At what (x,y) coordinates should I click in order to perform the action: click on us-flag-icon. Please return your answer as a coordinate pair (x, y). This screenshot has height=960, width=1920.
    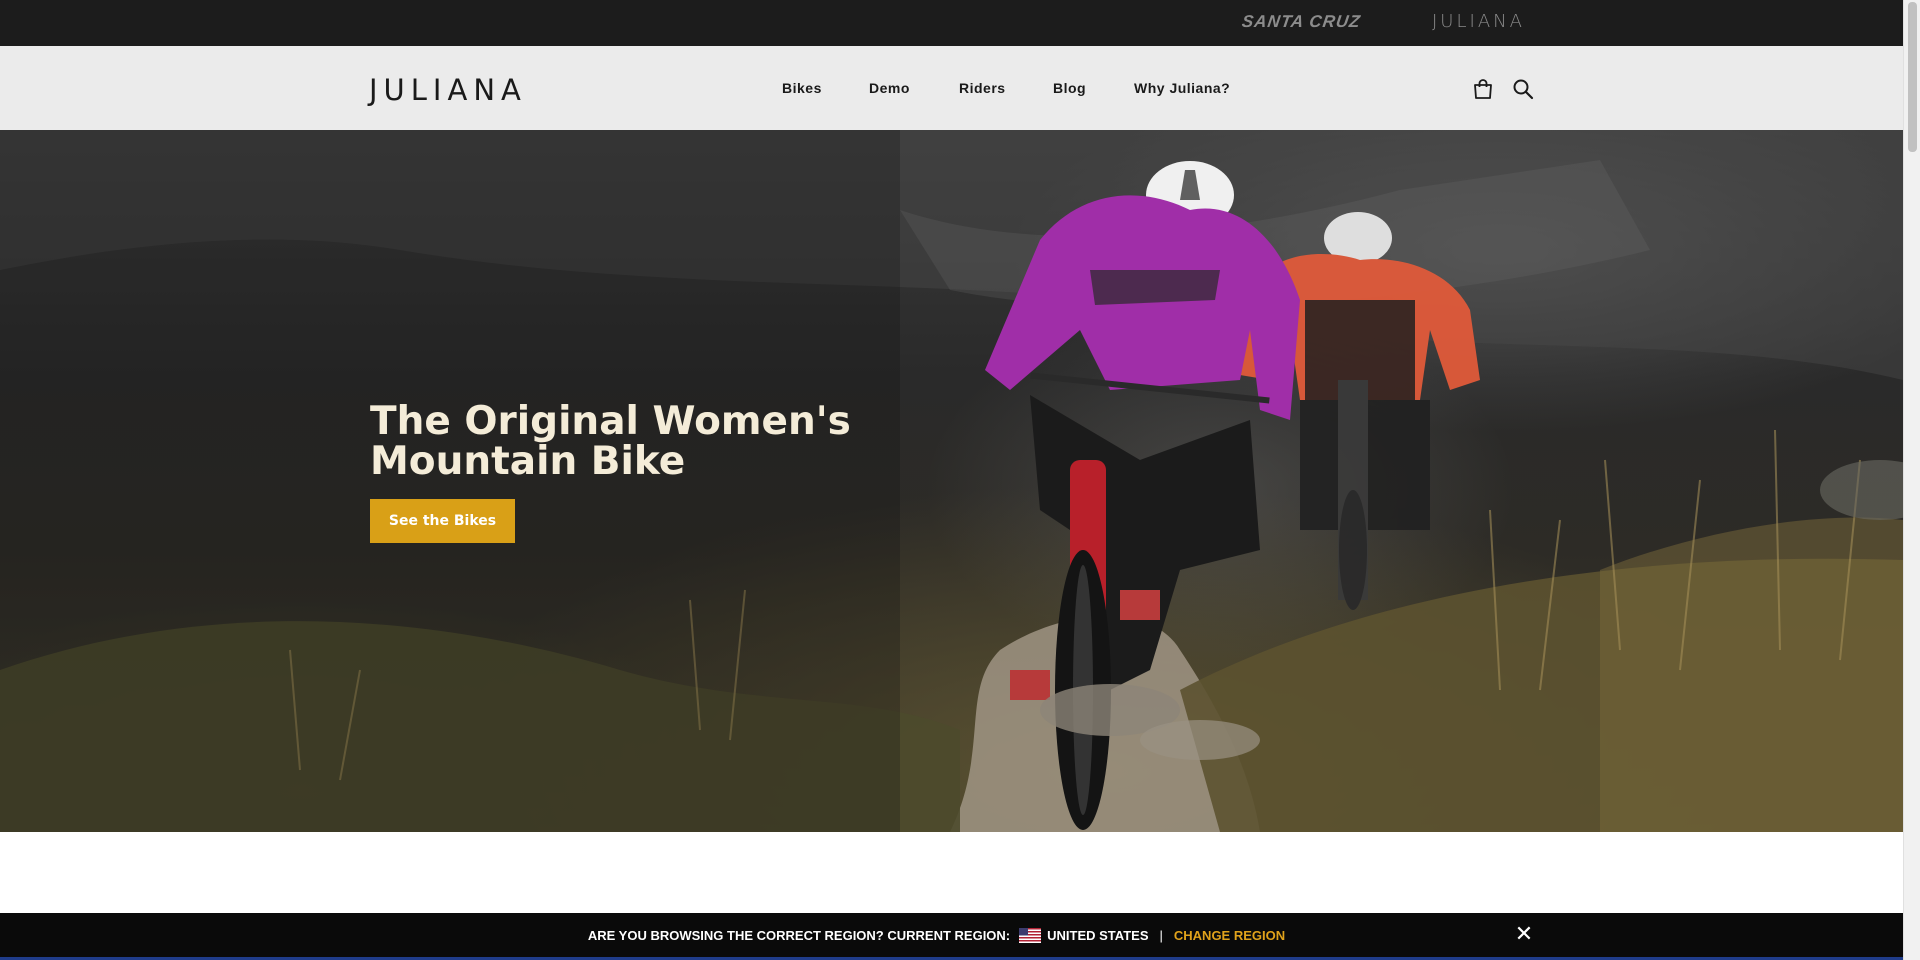
    Looking at the image, I should click on (1030, 935).